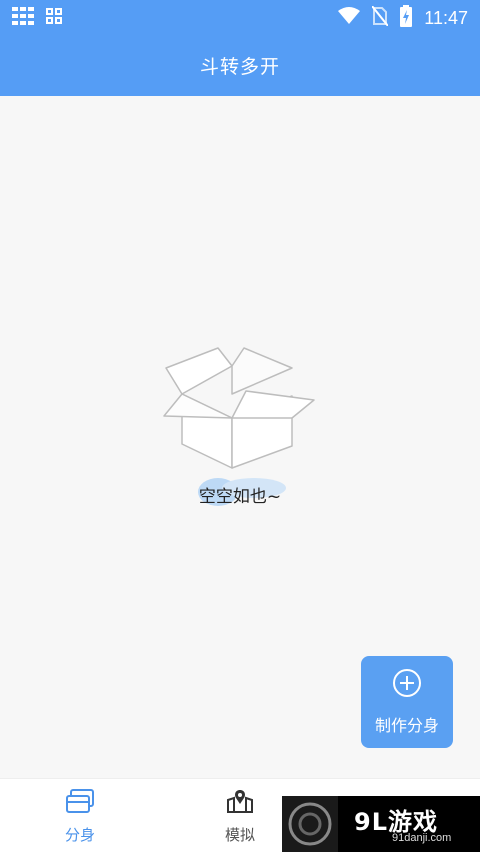  What do you see at coordinates (240, 497) in the screenshot?
I see `empty-state-text: 空空如也~` at bounding box center [240, 497].